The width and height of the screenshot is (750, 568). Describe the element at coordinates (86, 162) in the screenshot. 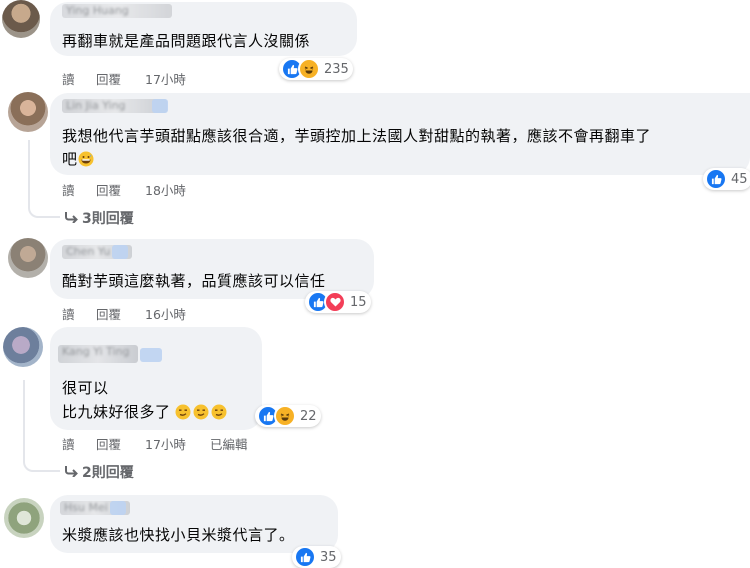

I see `grinning-sweat-emoji` at that location.